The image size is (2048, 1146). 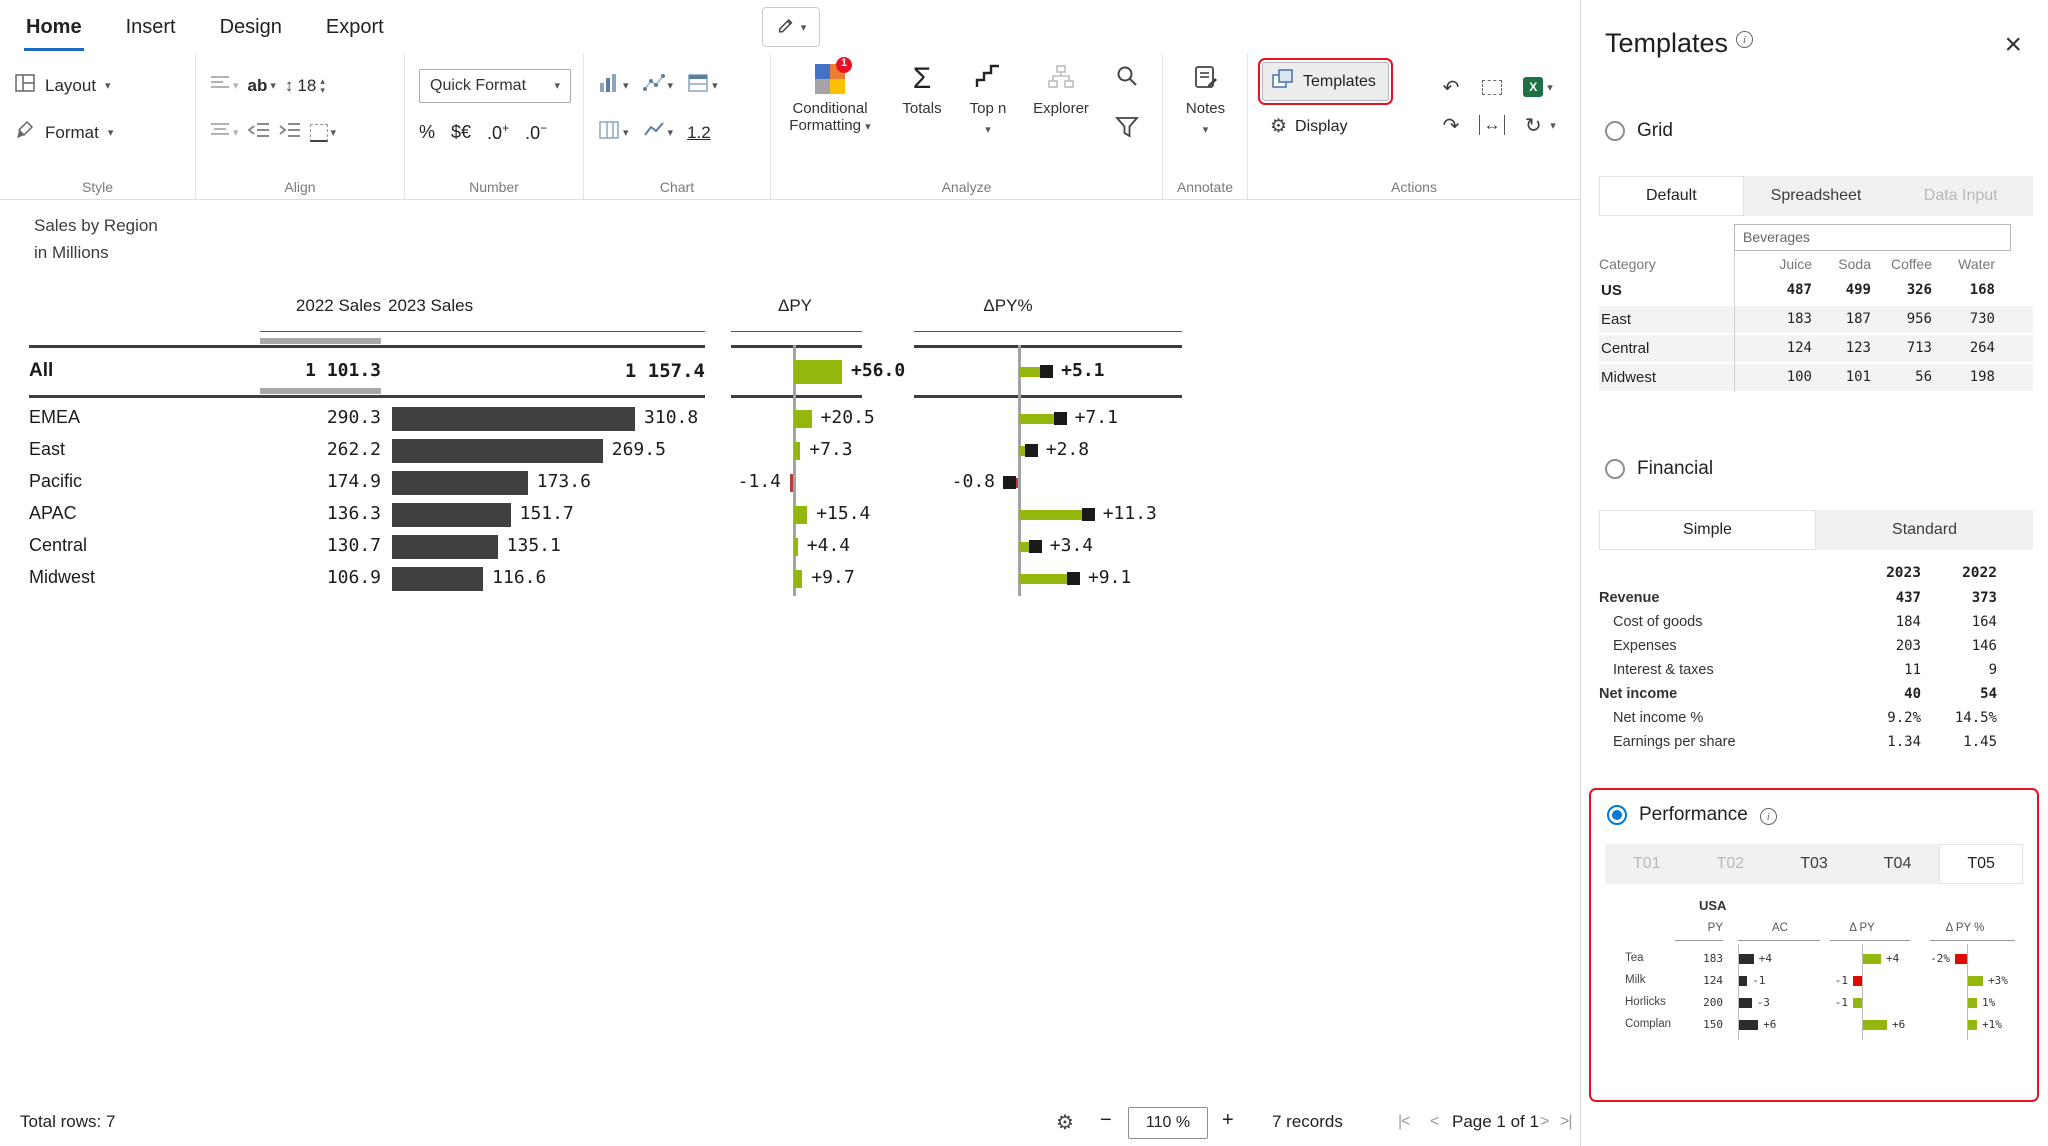 I want to click on align-center-button: ▾, so click(x=224, y=132).